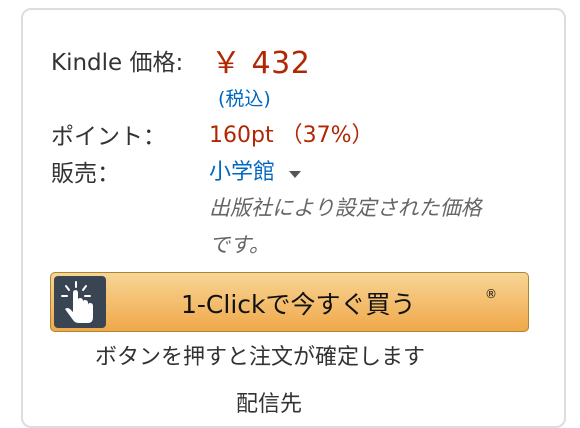 The height and width of the screenshot is (428, 580). I want to click on seller-note-line1: 出版社により設定された価格, so click(345, 208).